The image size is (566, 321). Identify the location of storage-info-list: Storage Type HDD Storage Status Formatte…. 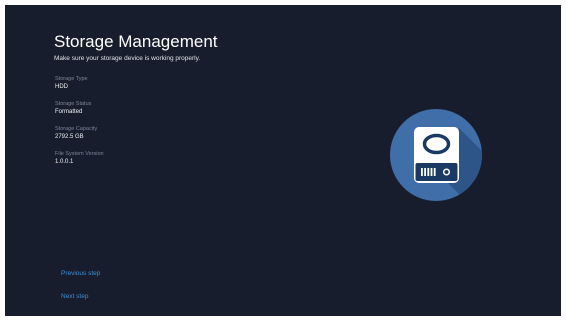
(79, 125).